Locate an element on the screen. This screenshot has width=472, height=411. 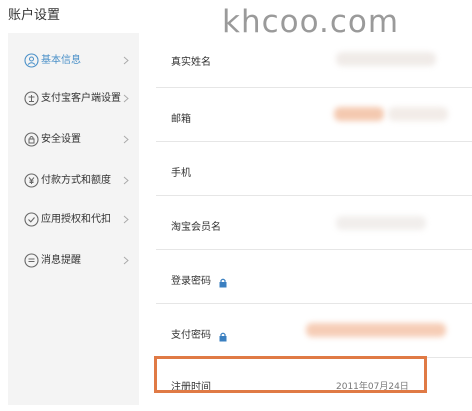
sidebar-item-payment-methods: 付款方式和额度 is located at coordinates (73, 181).